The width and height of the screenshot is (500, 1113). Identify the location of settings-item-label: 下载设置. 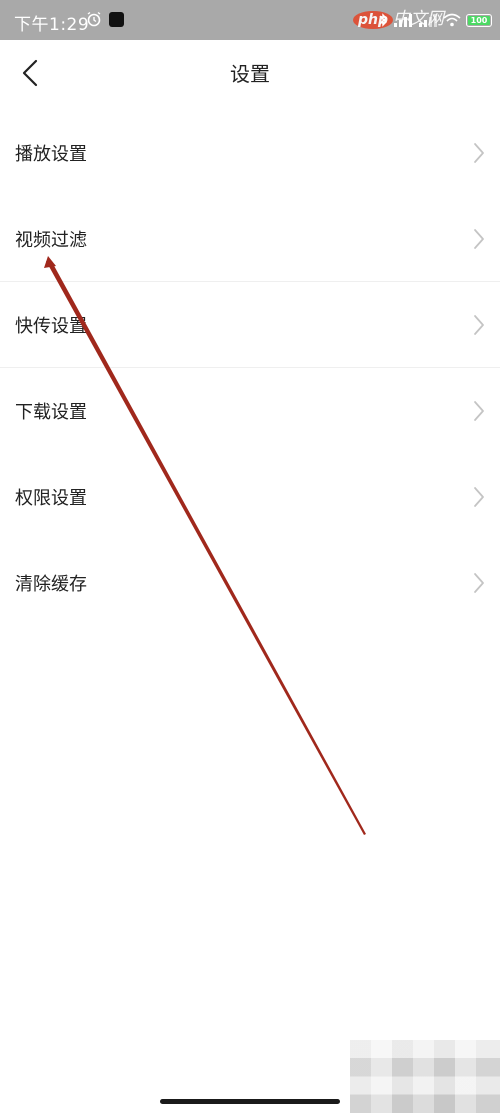
(51, 412).